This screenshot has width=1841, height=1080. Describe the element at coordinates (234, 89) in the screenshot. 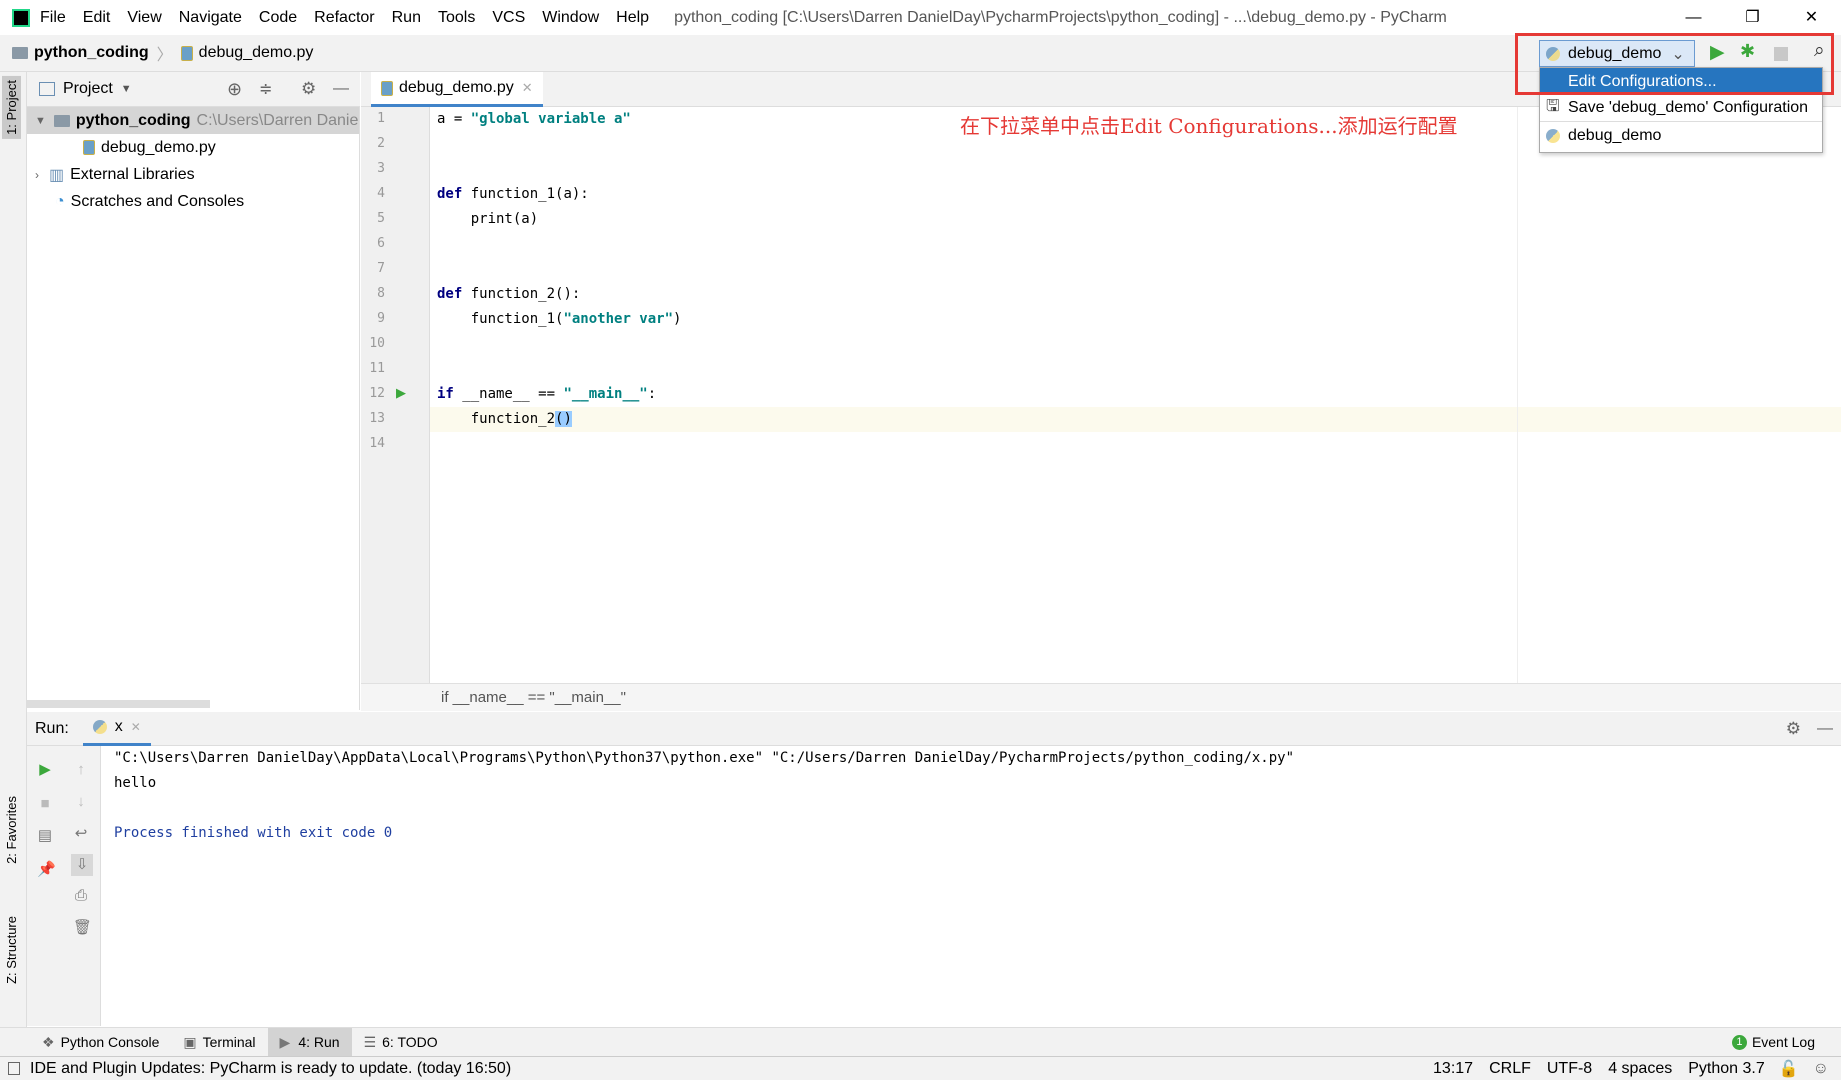

I see `locate-icon: ⊕` at that location.